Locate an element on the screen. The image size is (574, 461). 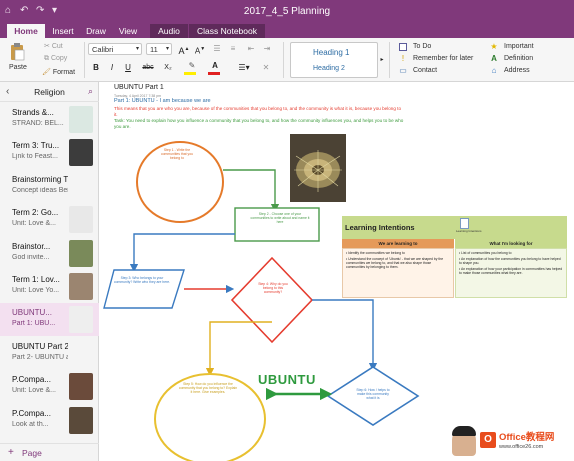
tag-important: Important is located at coordinates (519, 46).